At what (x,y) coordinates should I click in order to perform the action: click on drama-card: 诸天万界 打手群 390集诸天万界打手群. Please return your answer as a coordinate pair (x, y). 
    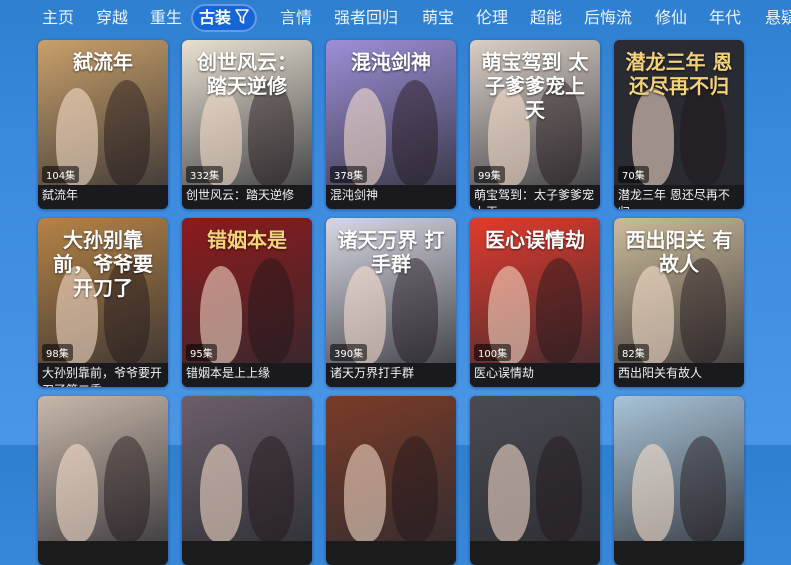
    Looking at the image, I should click on (391, 302).